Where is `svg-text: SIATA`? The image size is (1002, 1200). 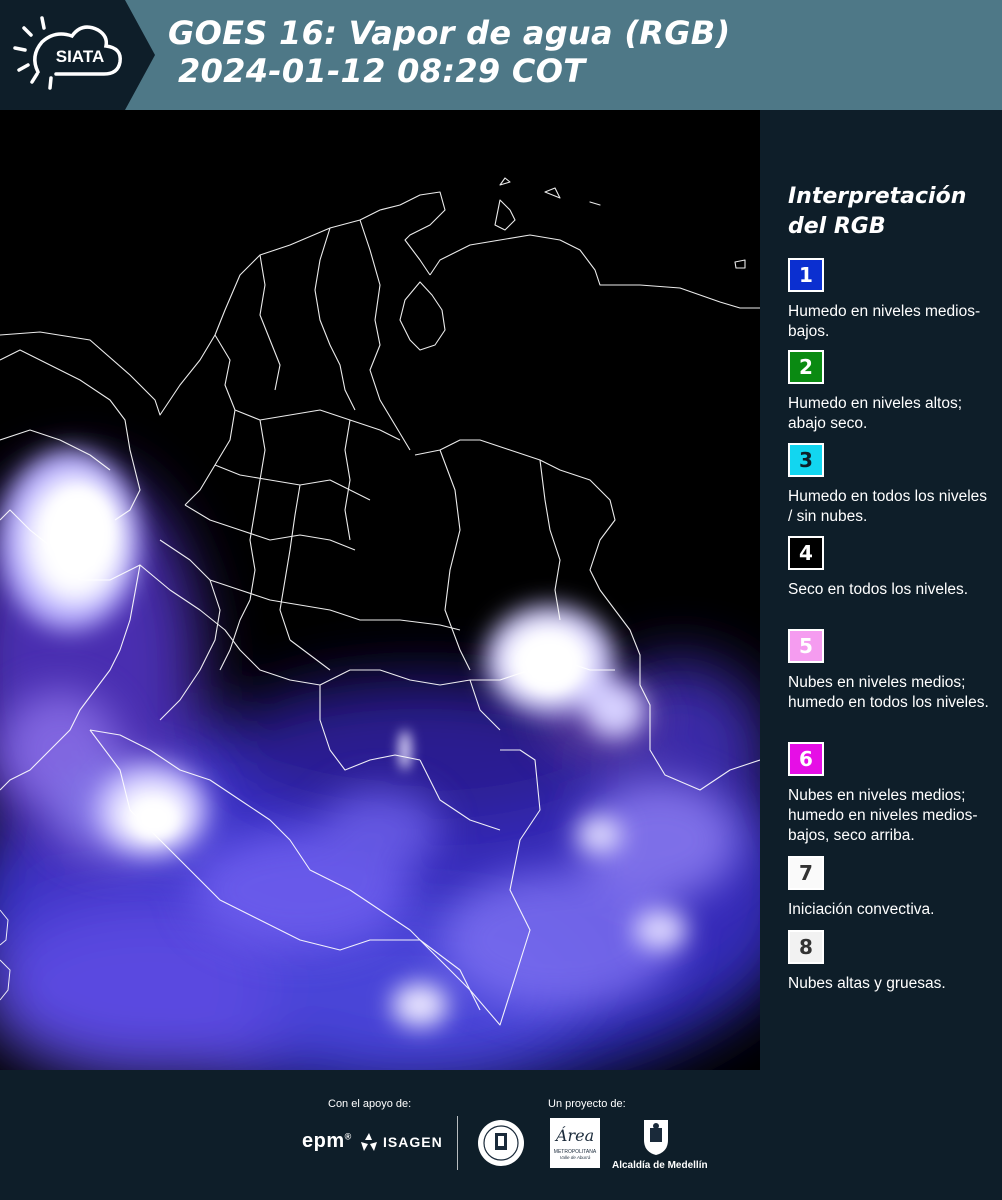
svg-text: SIATA is located at coordinates (80, 56).